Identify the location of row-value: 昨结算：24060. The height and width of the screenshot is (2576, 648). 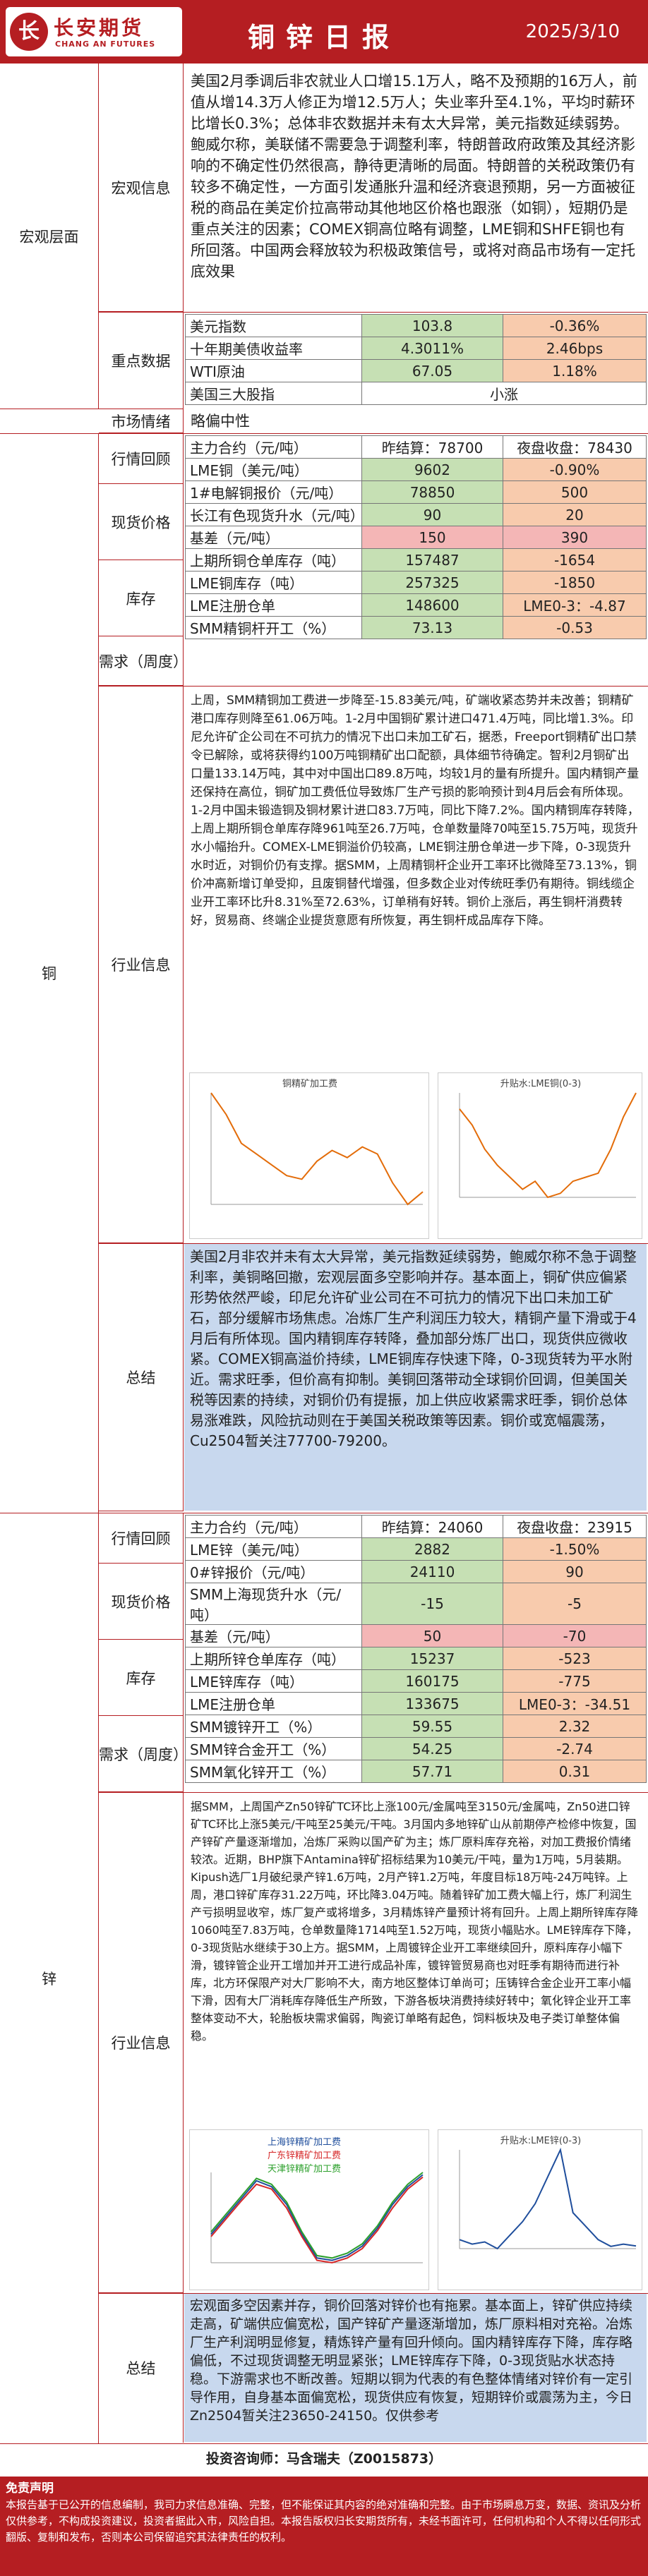
(432, 1527).